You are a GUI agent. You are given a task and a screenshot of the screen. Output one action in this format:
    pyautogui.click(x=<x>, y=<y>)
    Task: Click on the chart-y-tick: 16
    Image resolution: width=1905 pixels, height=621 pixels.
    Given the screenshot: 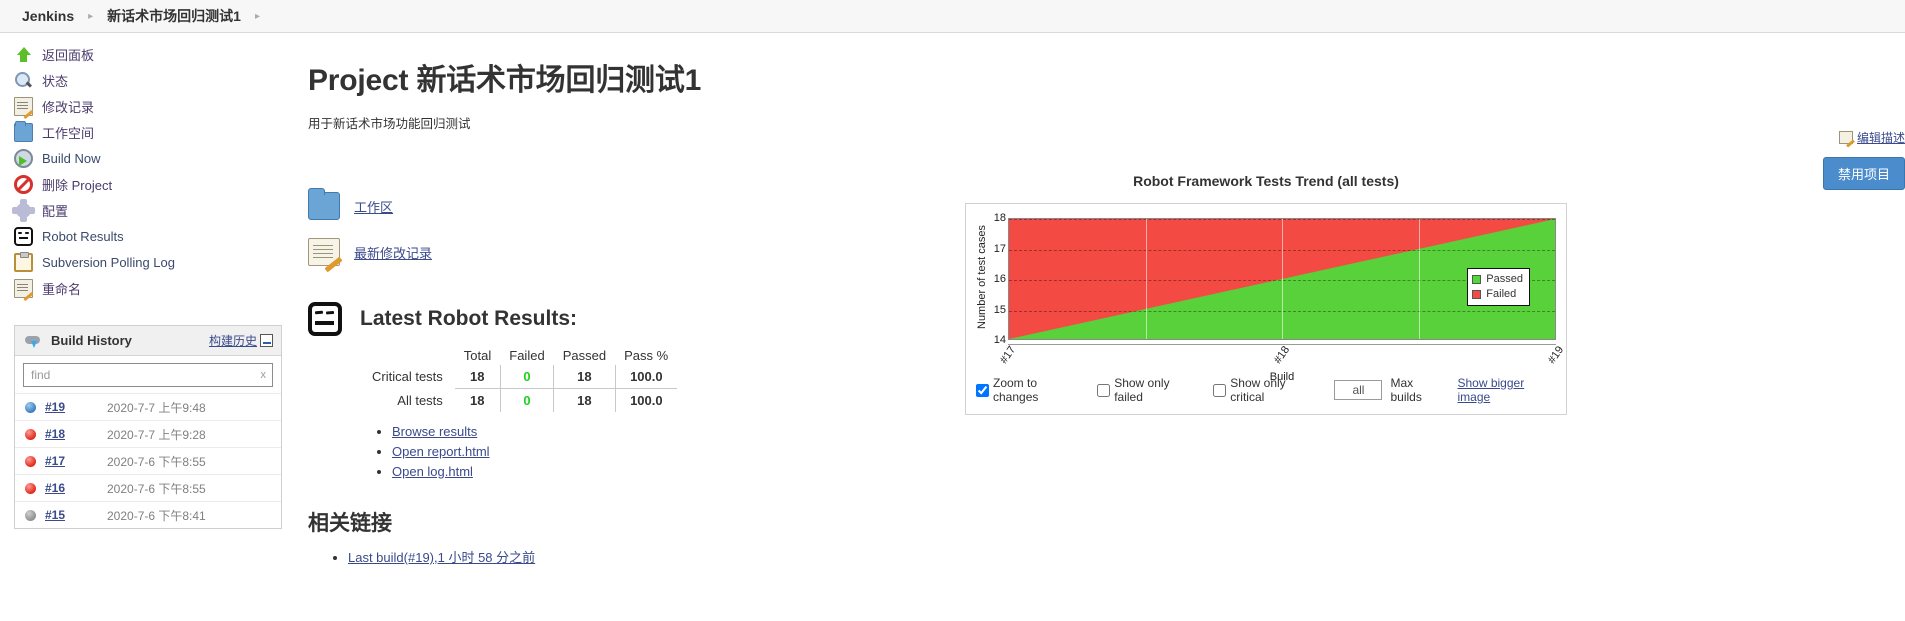 What is the action you would take?
    pyautogui.click(x=999, y=279)
    